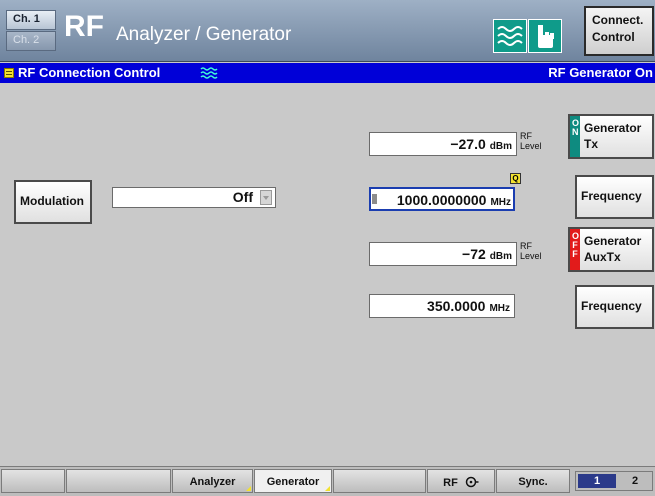  I want to click on tab-analyzer: Analyzer, so click(212, 481).